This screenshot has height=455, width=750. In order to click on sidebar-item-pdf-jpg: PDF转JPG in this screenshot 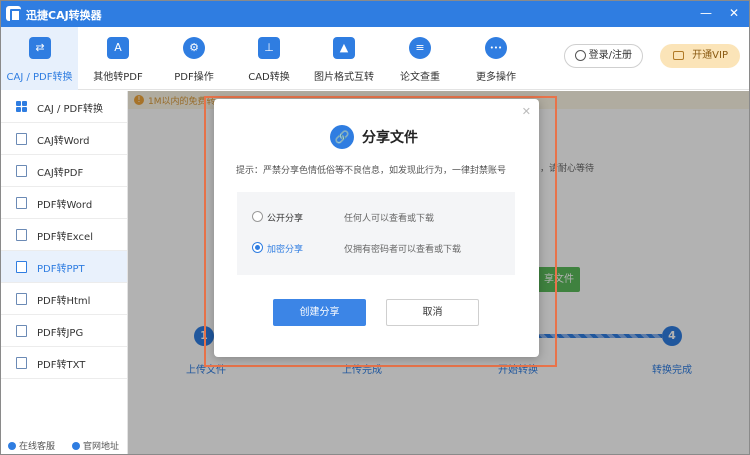, I will do `click(64, 331)`.